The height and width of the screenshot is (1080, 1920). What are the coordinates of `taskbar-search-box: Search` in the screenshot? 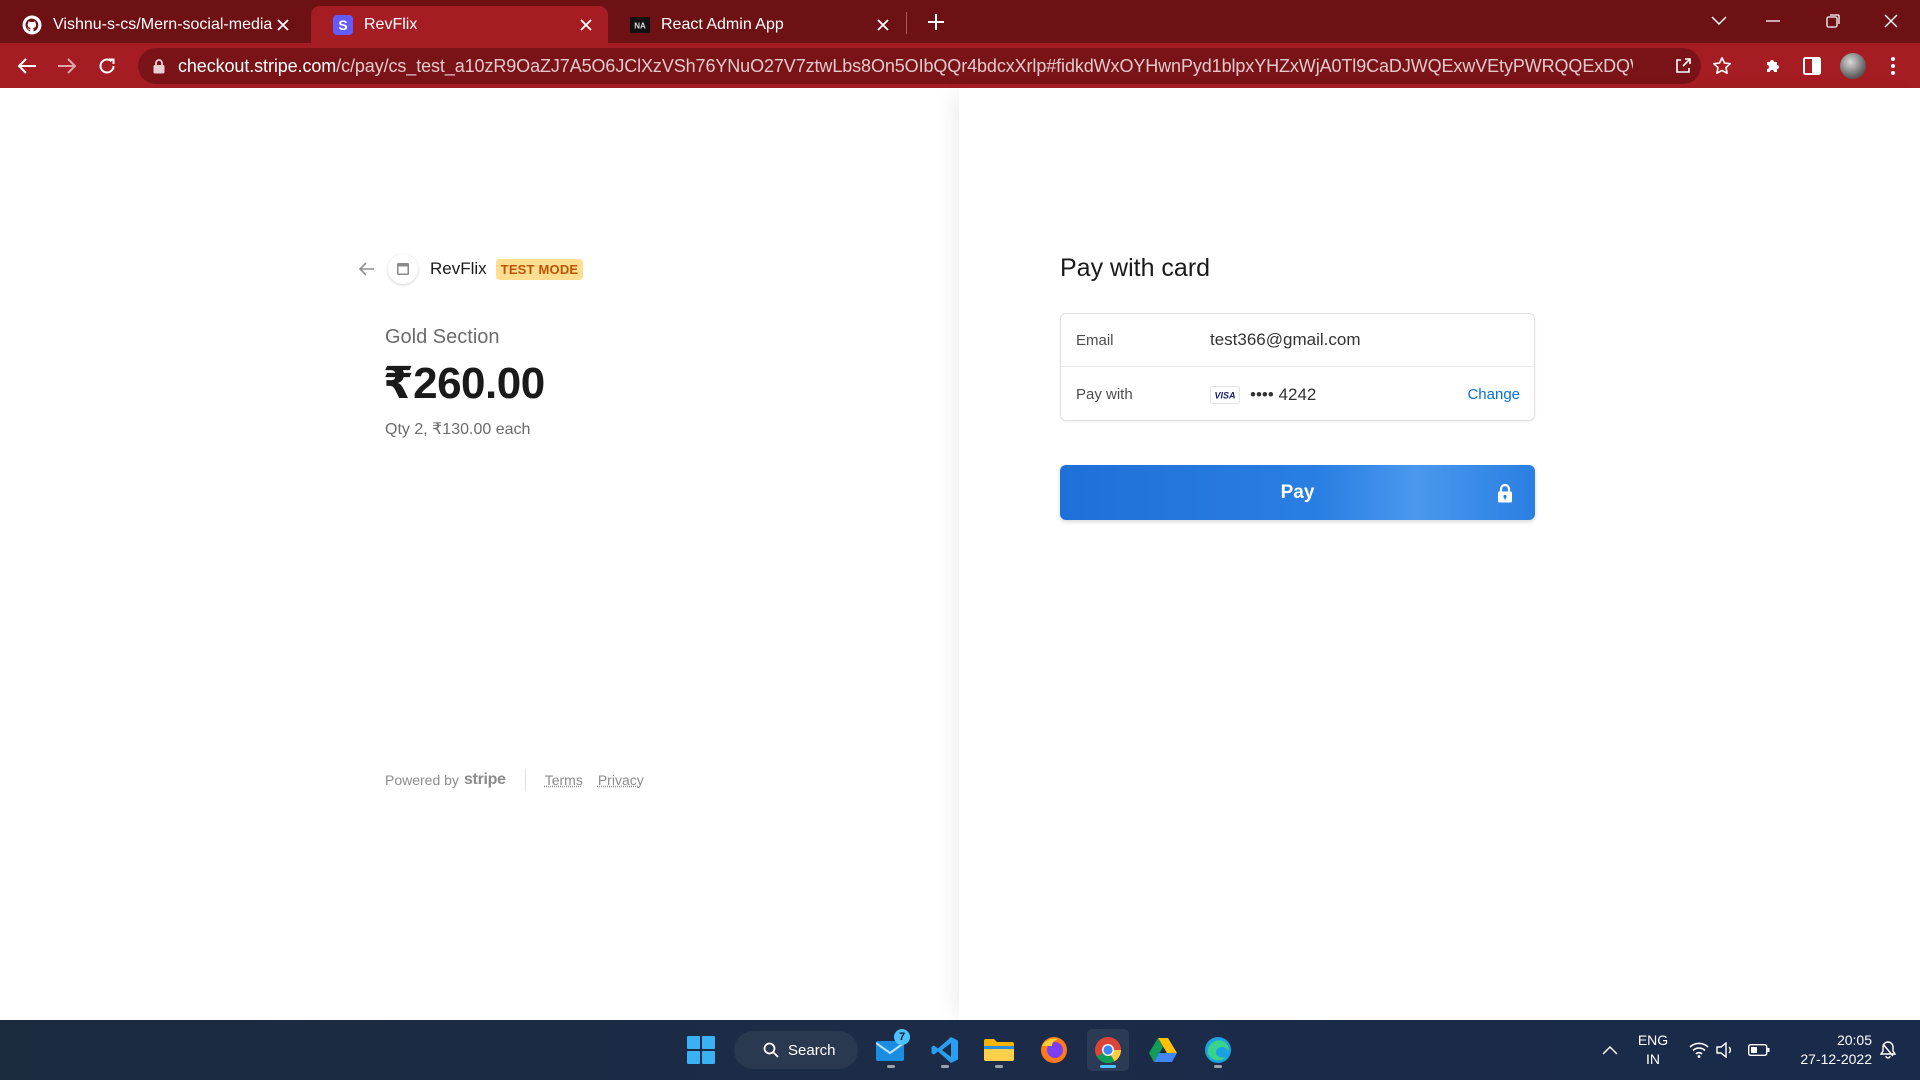 It's located at (796, 1050).